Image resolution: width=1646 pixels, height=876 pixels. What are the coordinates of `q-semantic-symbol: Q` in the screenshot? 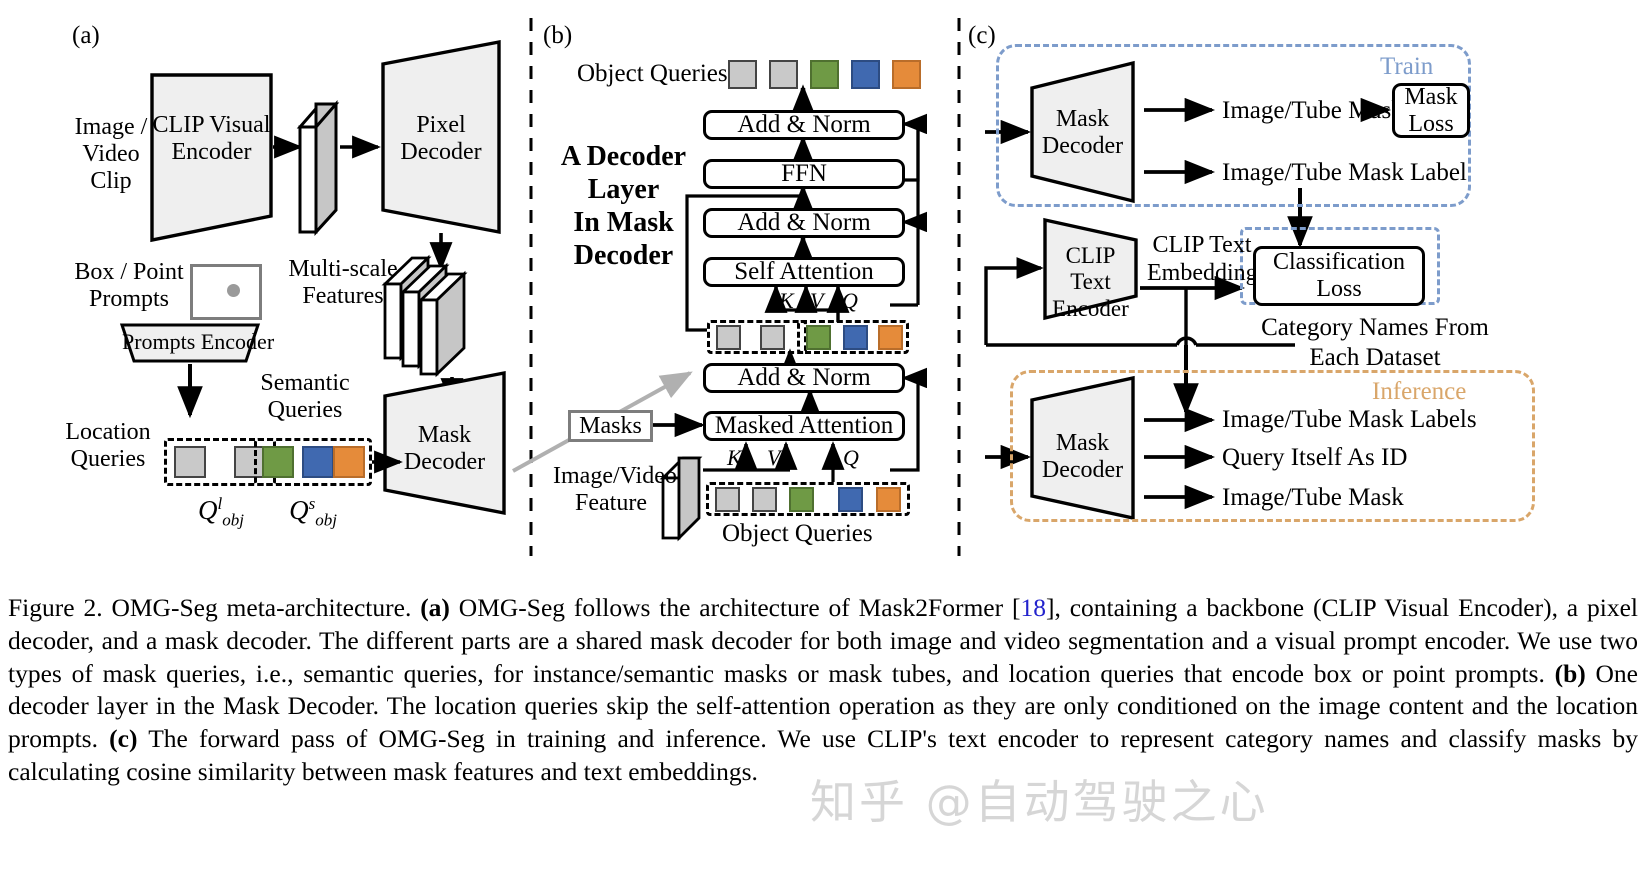 It's located at (299, 510).